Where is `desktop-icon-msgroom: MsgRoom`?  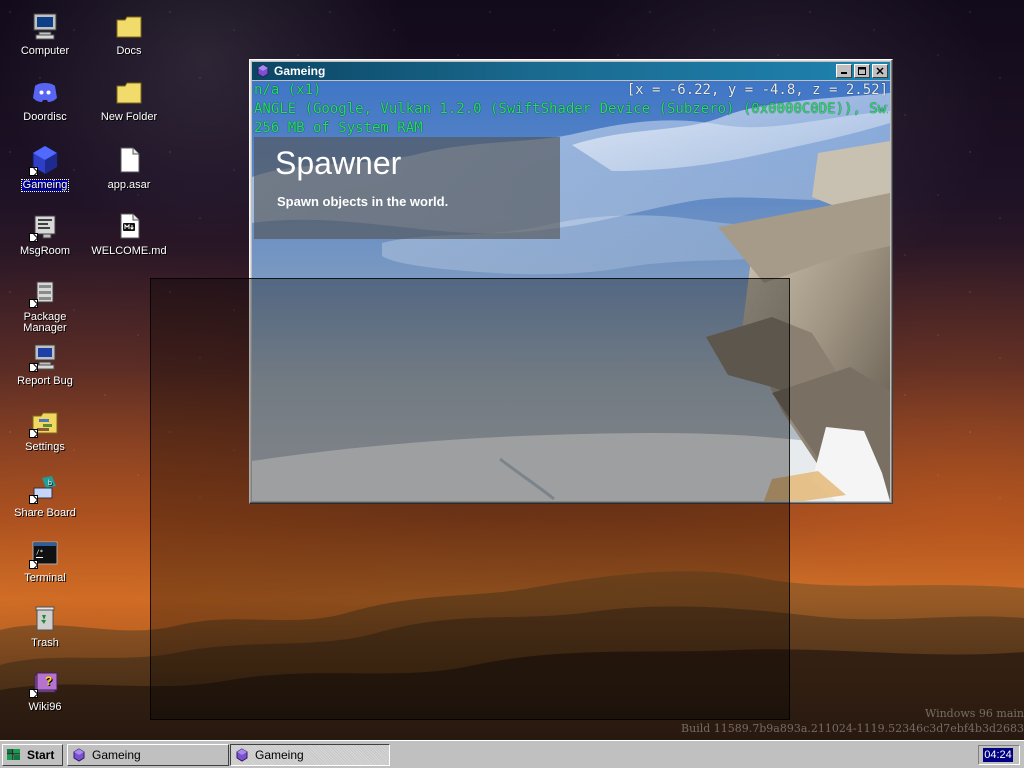
desktop-icon-msgroom: MsgRoom is located at coordinates (45, 233).